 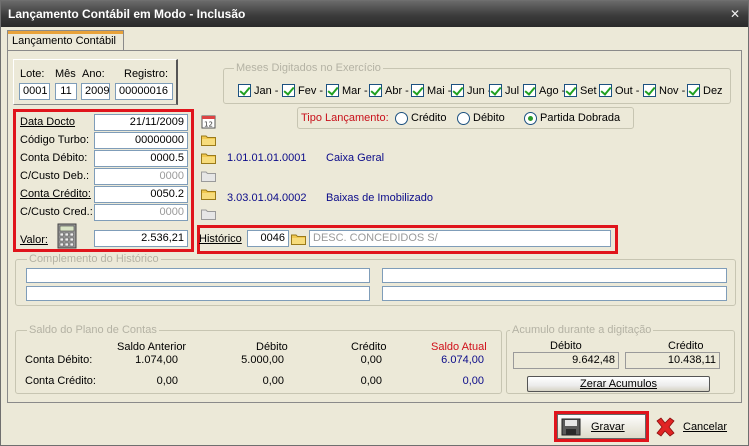 I want to click on deb-credito: 0,00, so click(x=371, y=360).